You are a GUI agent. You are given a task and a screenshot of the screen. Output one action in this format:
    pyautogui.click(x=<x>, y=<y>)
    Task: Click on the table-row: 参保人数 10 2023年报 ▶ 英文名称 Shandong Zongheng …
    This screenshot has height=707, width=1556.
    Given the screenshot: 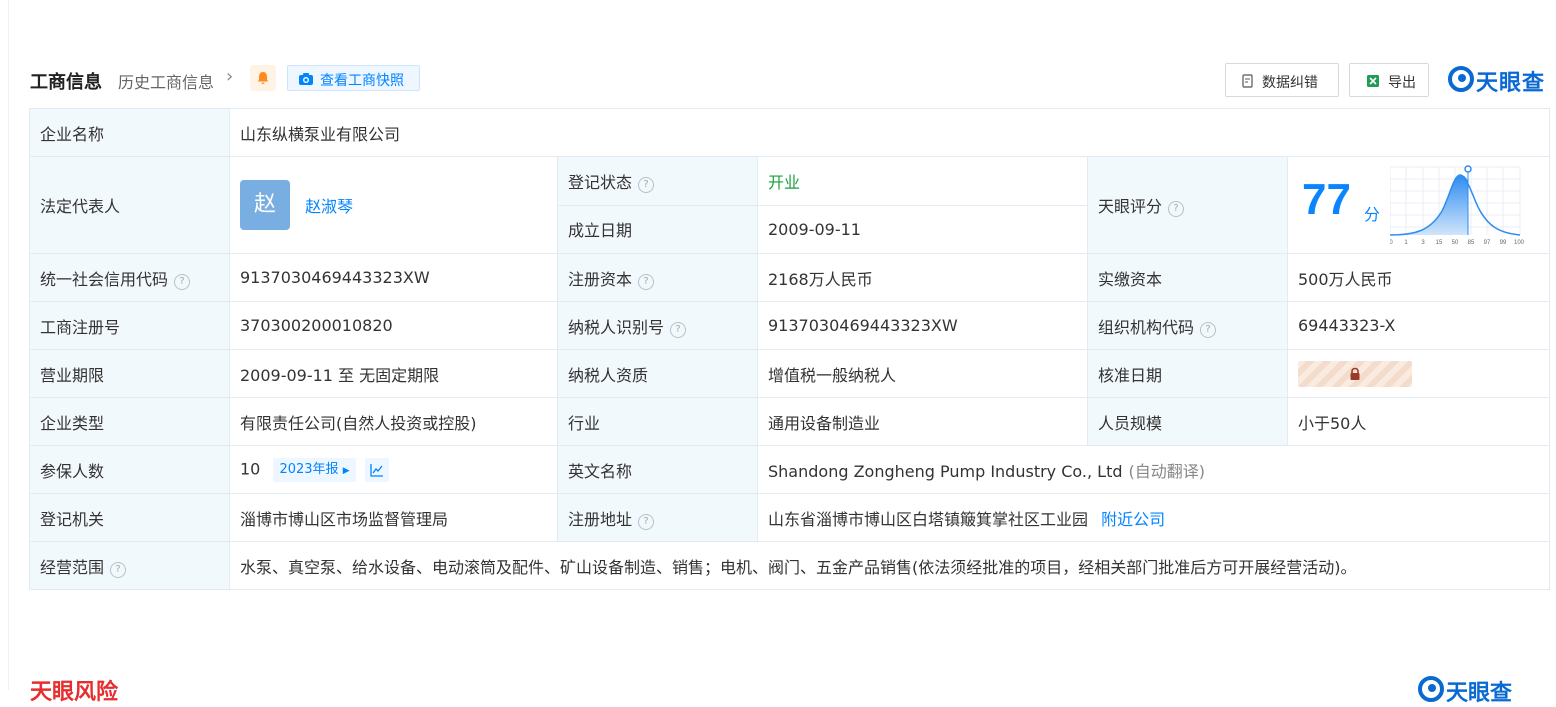 What is the action you would take?
    pyautogui.click(x=789, y=469)
    